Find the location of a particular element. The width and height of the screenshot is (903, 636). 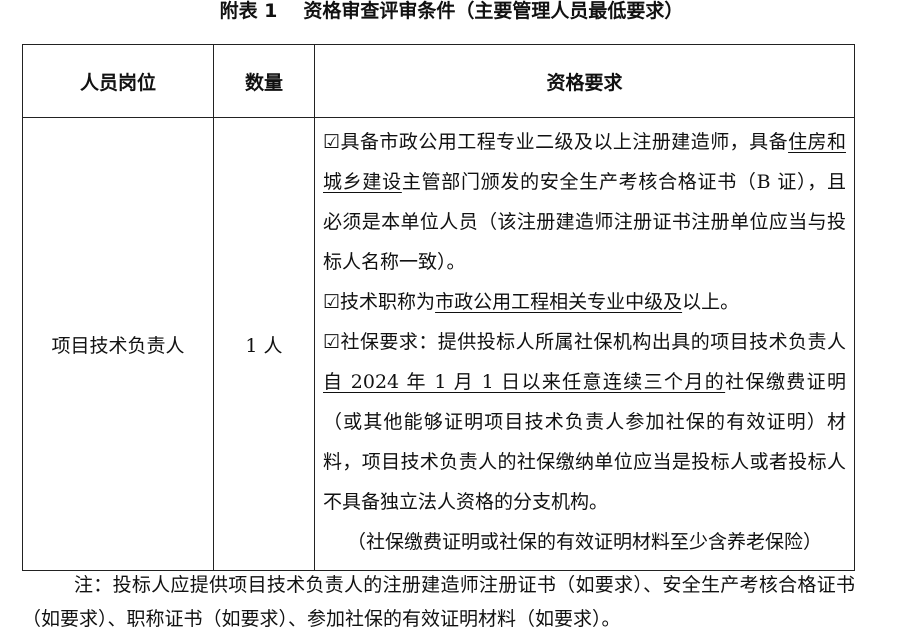

requirement-2-text-end: 以上。 is located at coordinates (711, 302).